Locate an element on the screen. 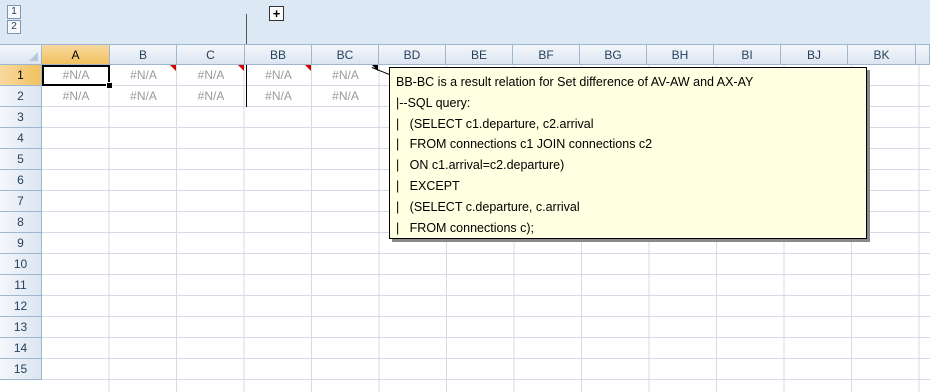 This screenshot has width=930, height=392. select-all-corner is located at coordinates (21, 55).